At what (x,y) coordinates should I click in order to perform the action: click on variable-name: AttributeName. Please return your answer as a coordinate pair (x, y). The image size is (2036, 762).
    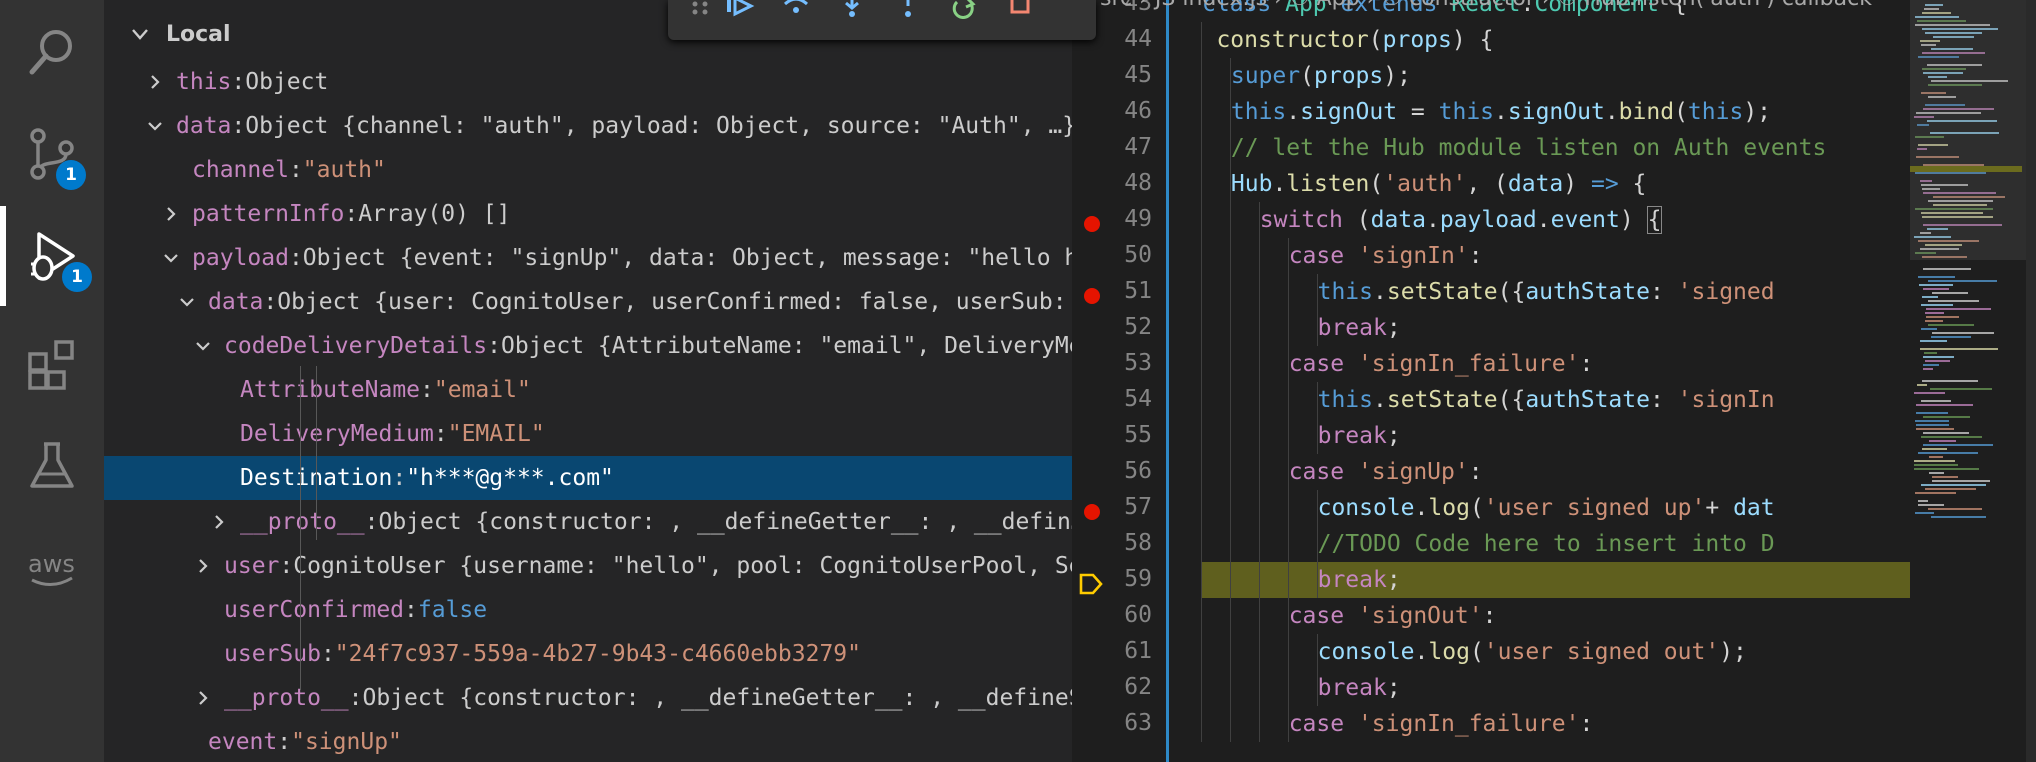
    Looking at the image, I should click on (330, 390).